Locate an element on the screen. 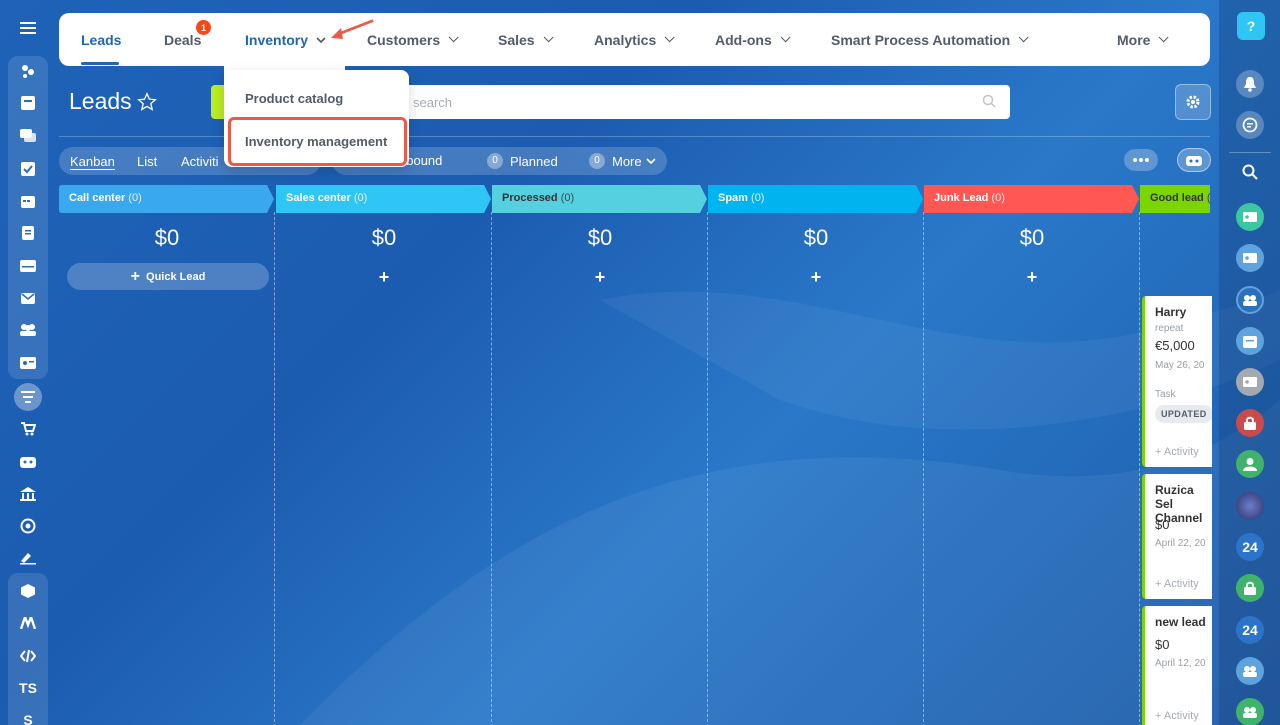 This screenshot has height=725, width=1280. tab-list: List is located at coordinates (147, 161).